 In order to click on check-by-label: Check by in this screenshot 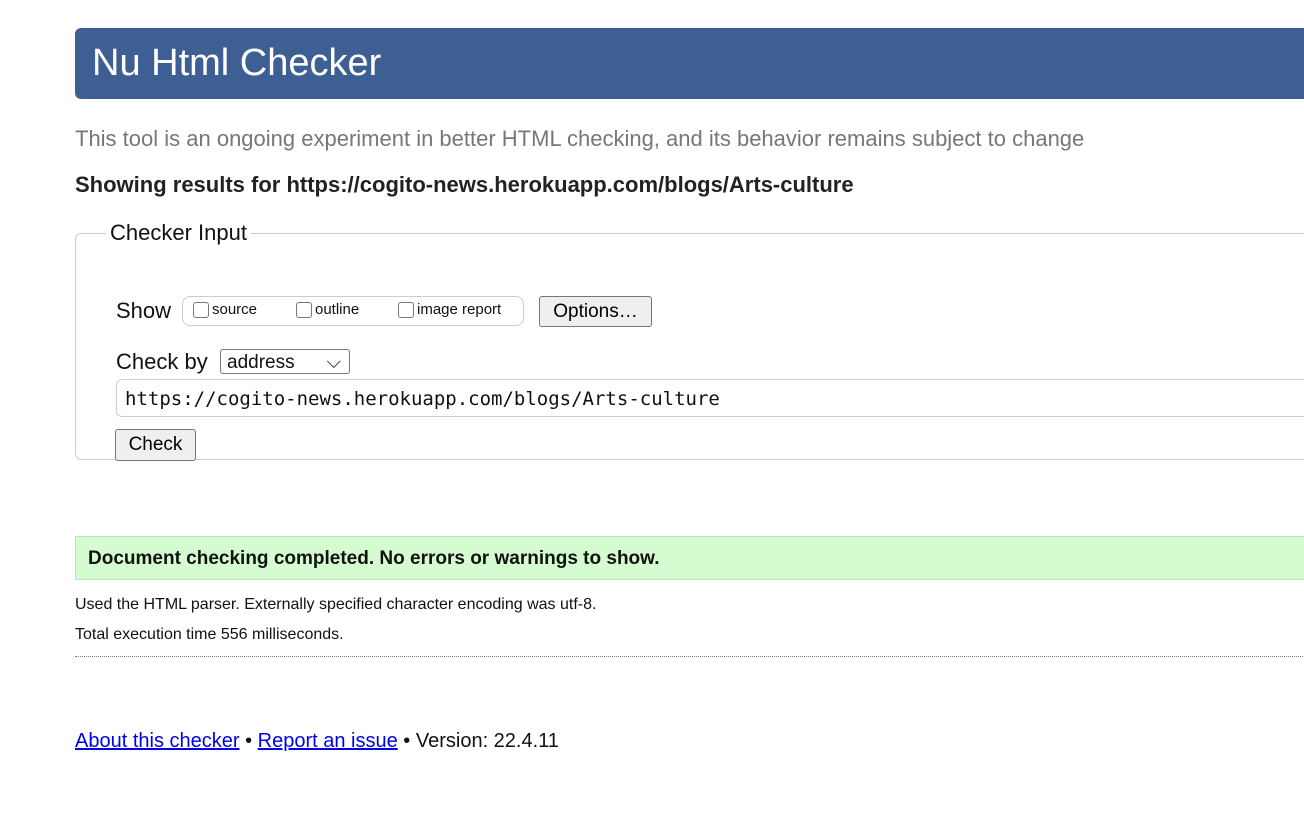, I will do `click(162, 361)`.